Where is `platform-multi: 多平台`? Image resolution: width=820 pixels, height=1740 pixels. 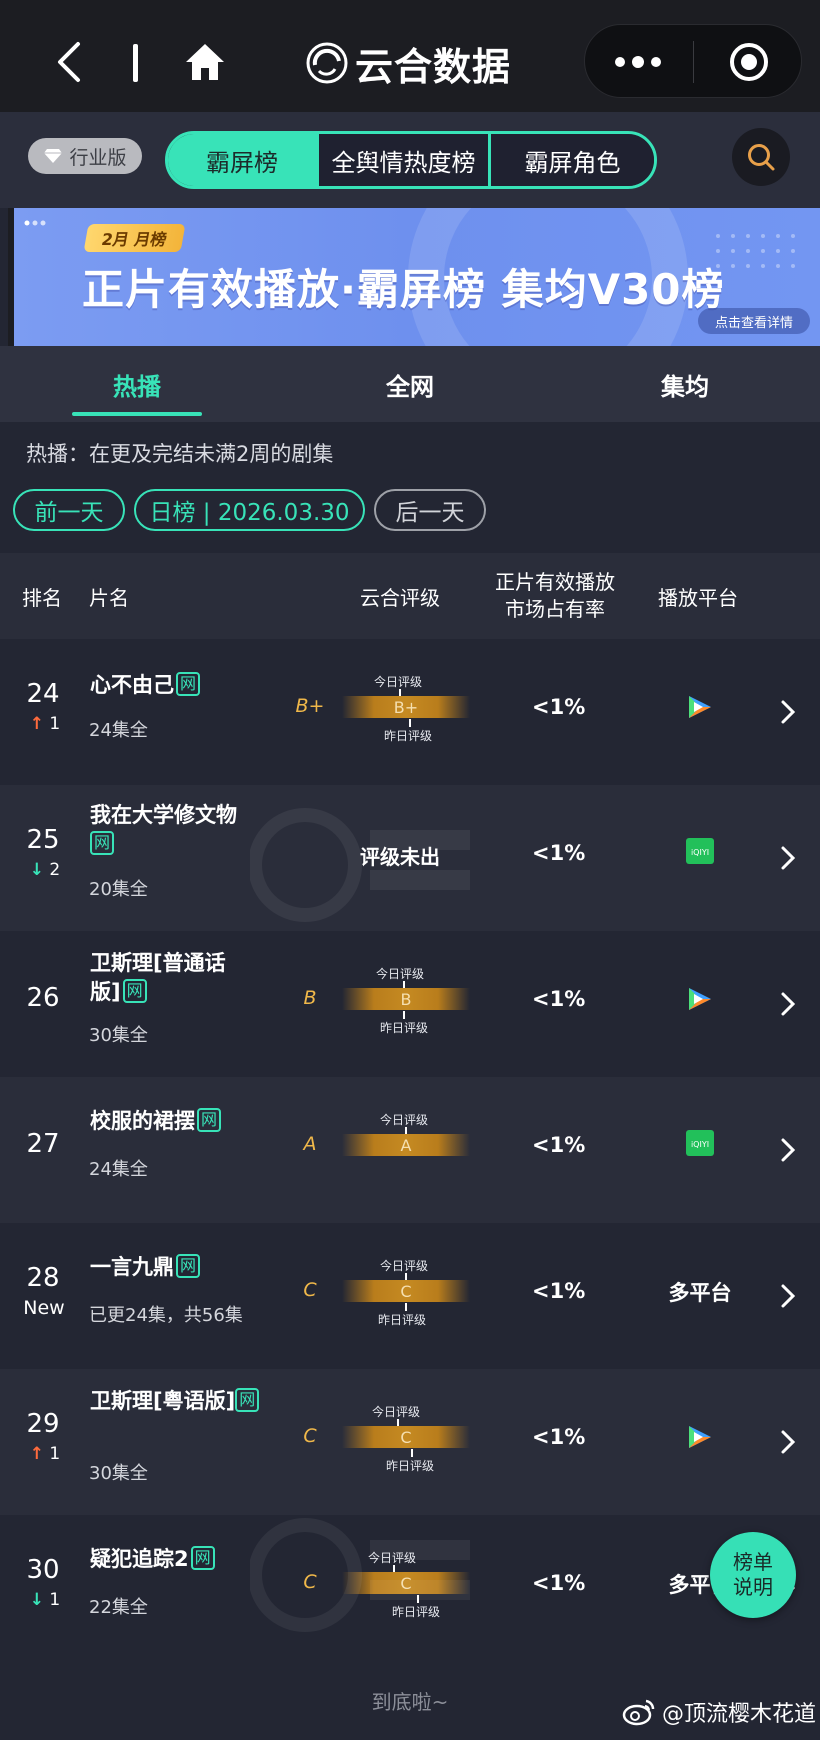
platform-multi: 多平台 is located at coordinates (700, 1293).